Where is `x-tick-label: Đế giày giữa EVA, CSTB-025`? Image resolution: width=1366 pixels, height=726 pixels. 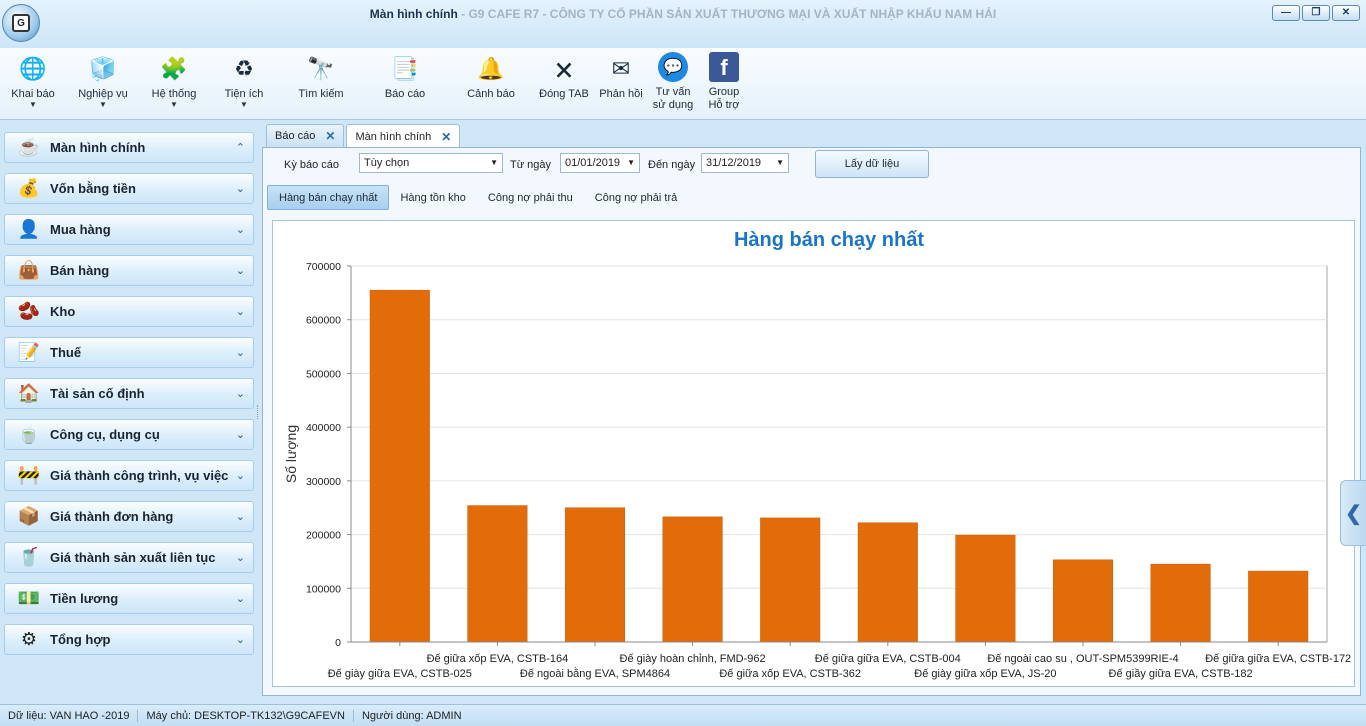
x-tick-label: Đế giày giữa EVA, CSTB-025 is located at coordinates (400, 674).